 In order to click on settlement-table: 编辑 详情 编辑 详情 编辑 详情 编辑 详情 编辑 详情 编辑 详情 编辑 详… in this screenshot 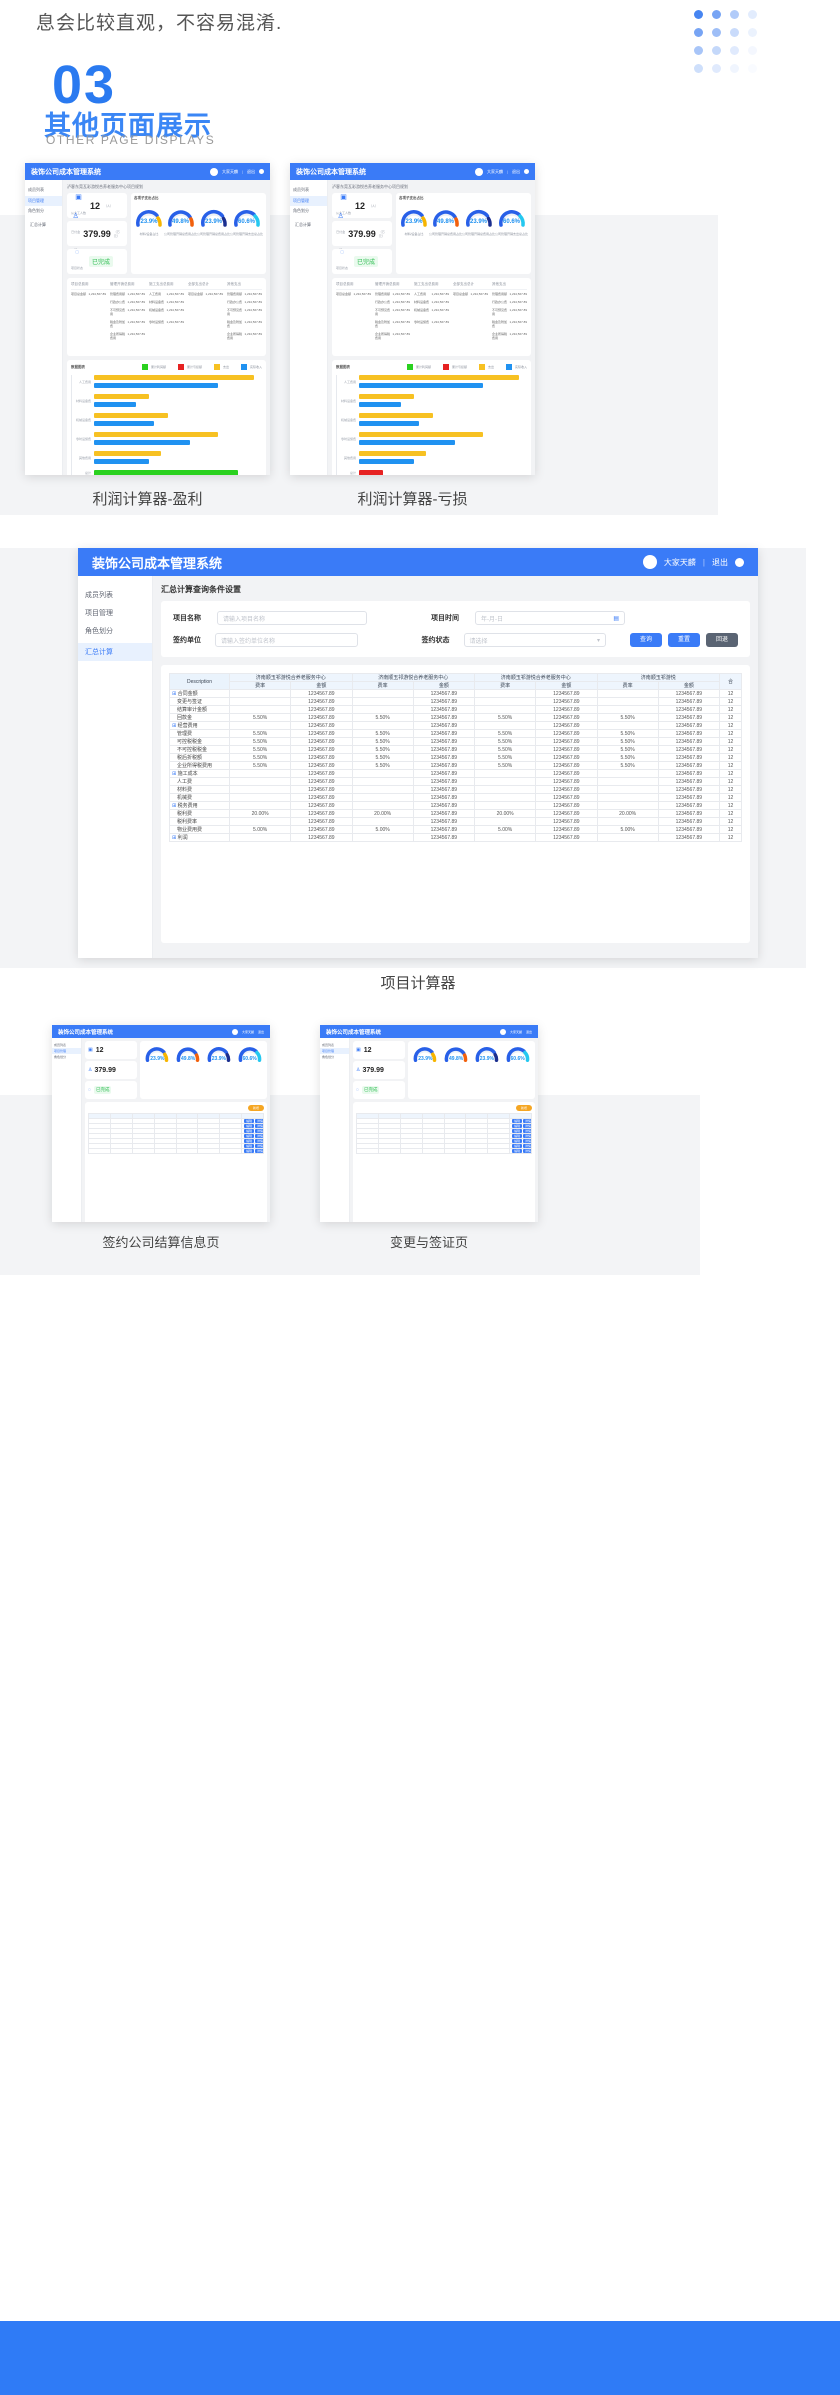, I will do `click(176, 1133)`.